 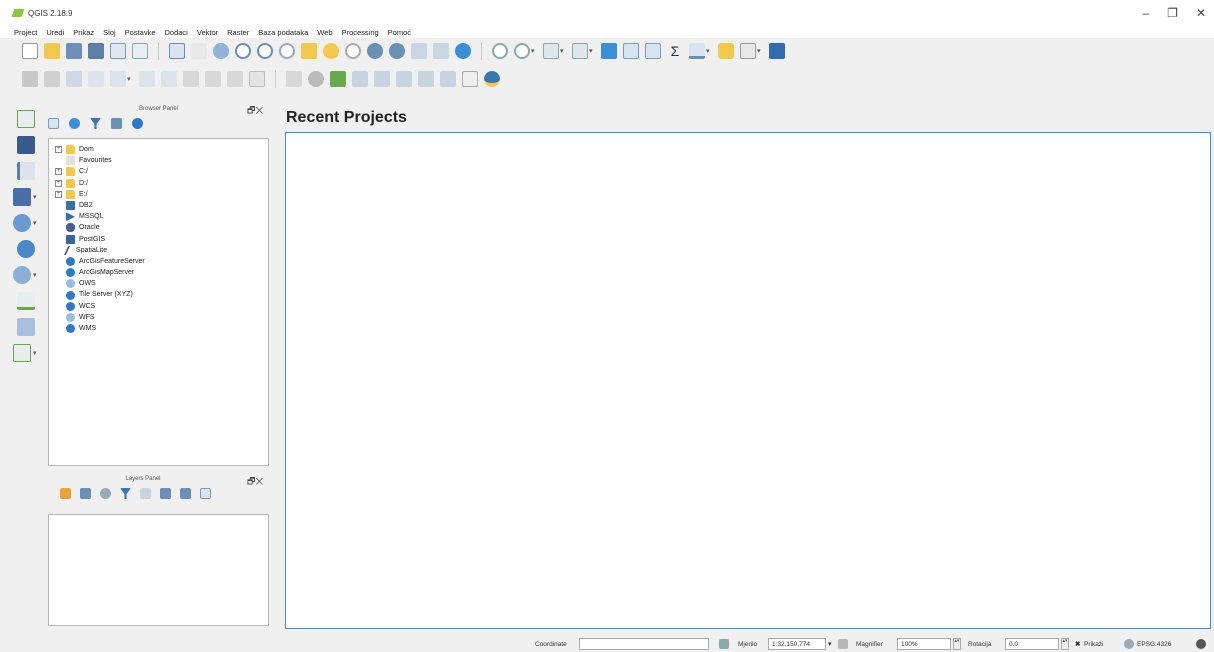 I want to click on cut-features-icon, so click(x=191, y=79).